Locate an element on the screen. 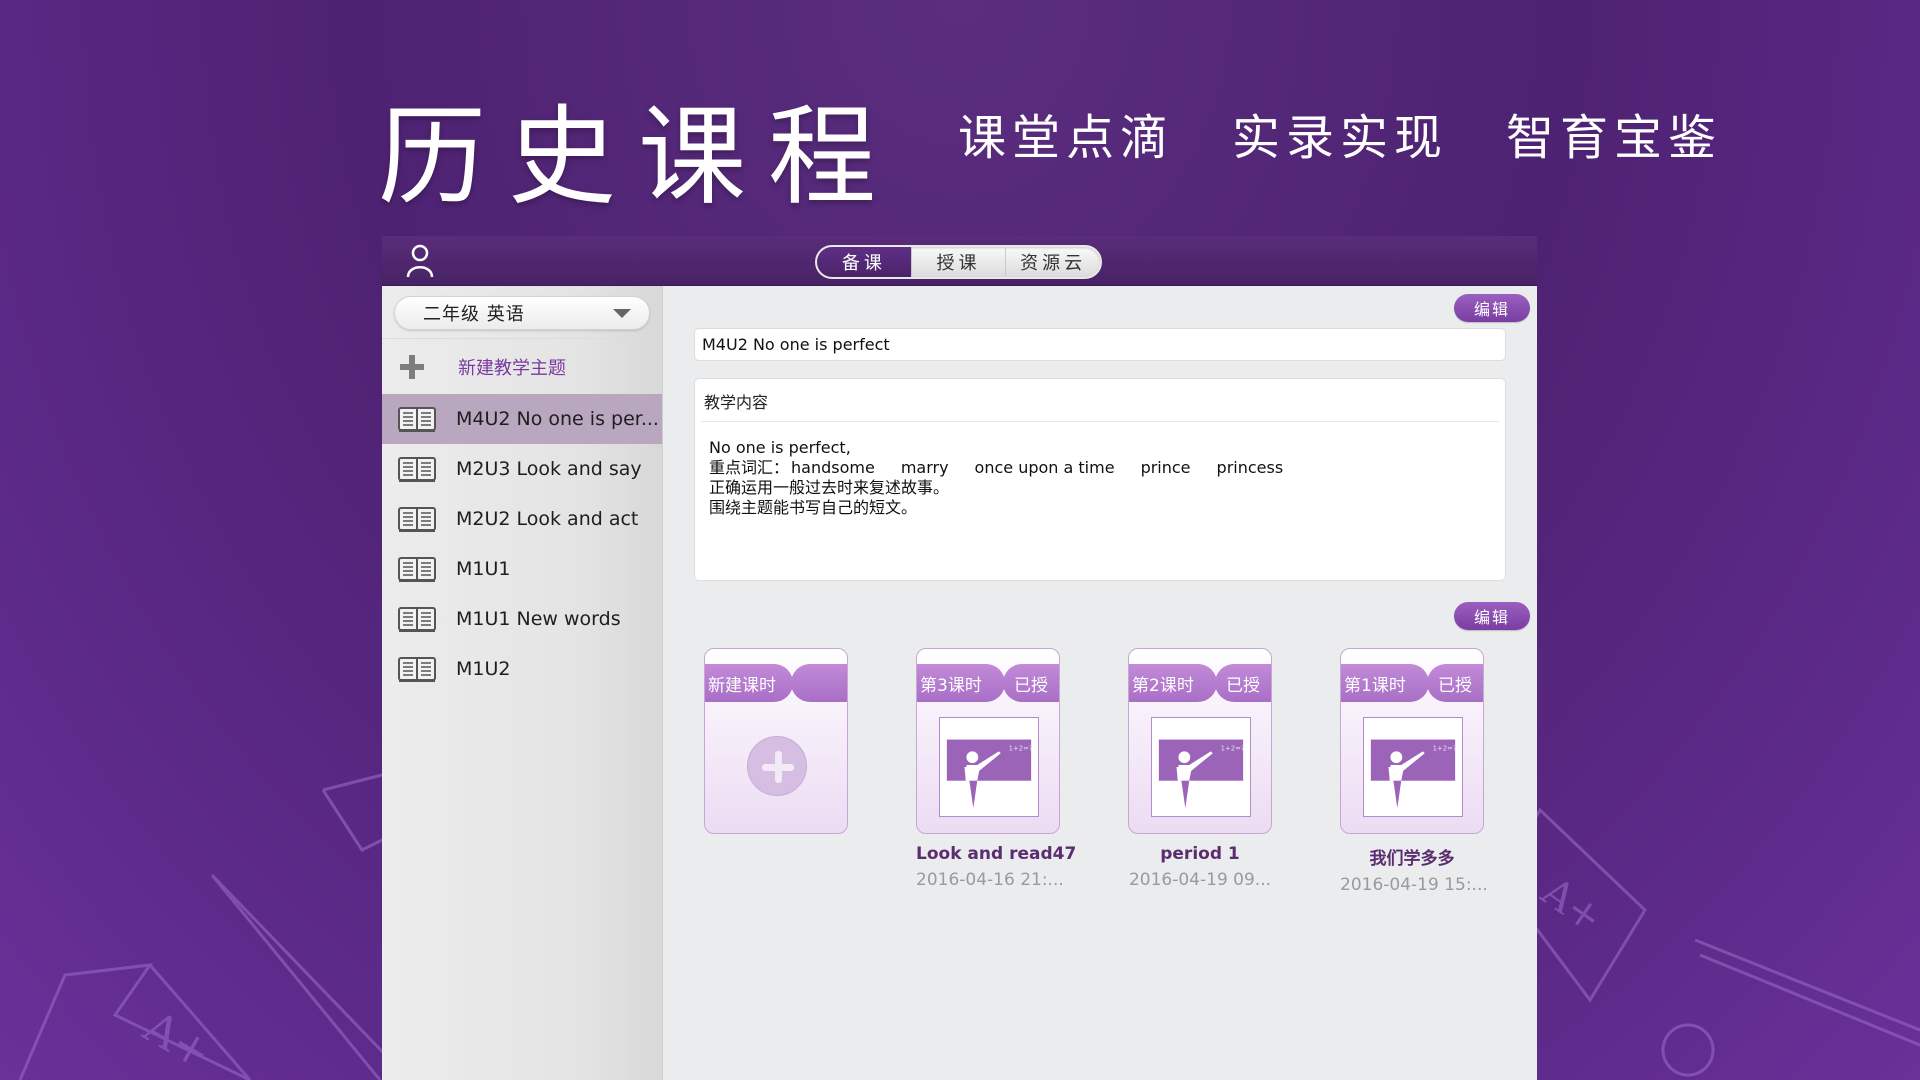 The image size is (1920, 1080). content-heading: 教学内容 is located at coordinates (1100, 400).